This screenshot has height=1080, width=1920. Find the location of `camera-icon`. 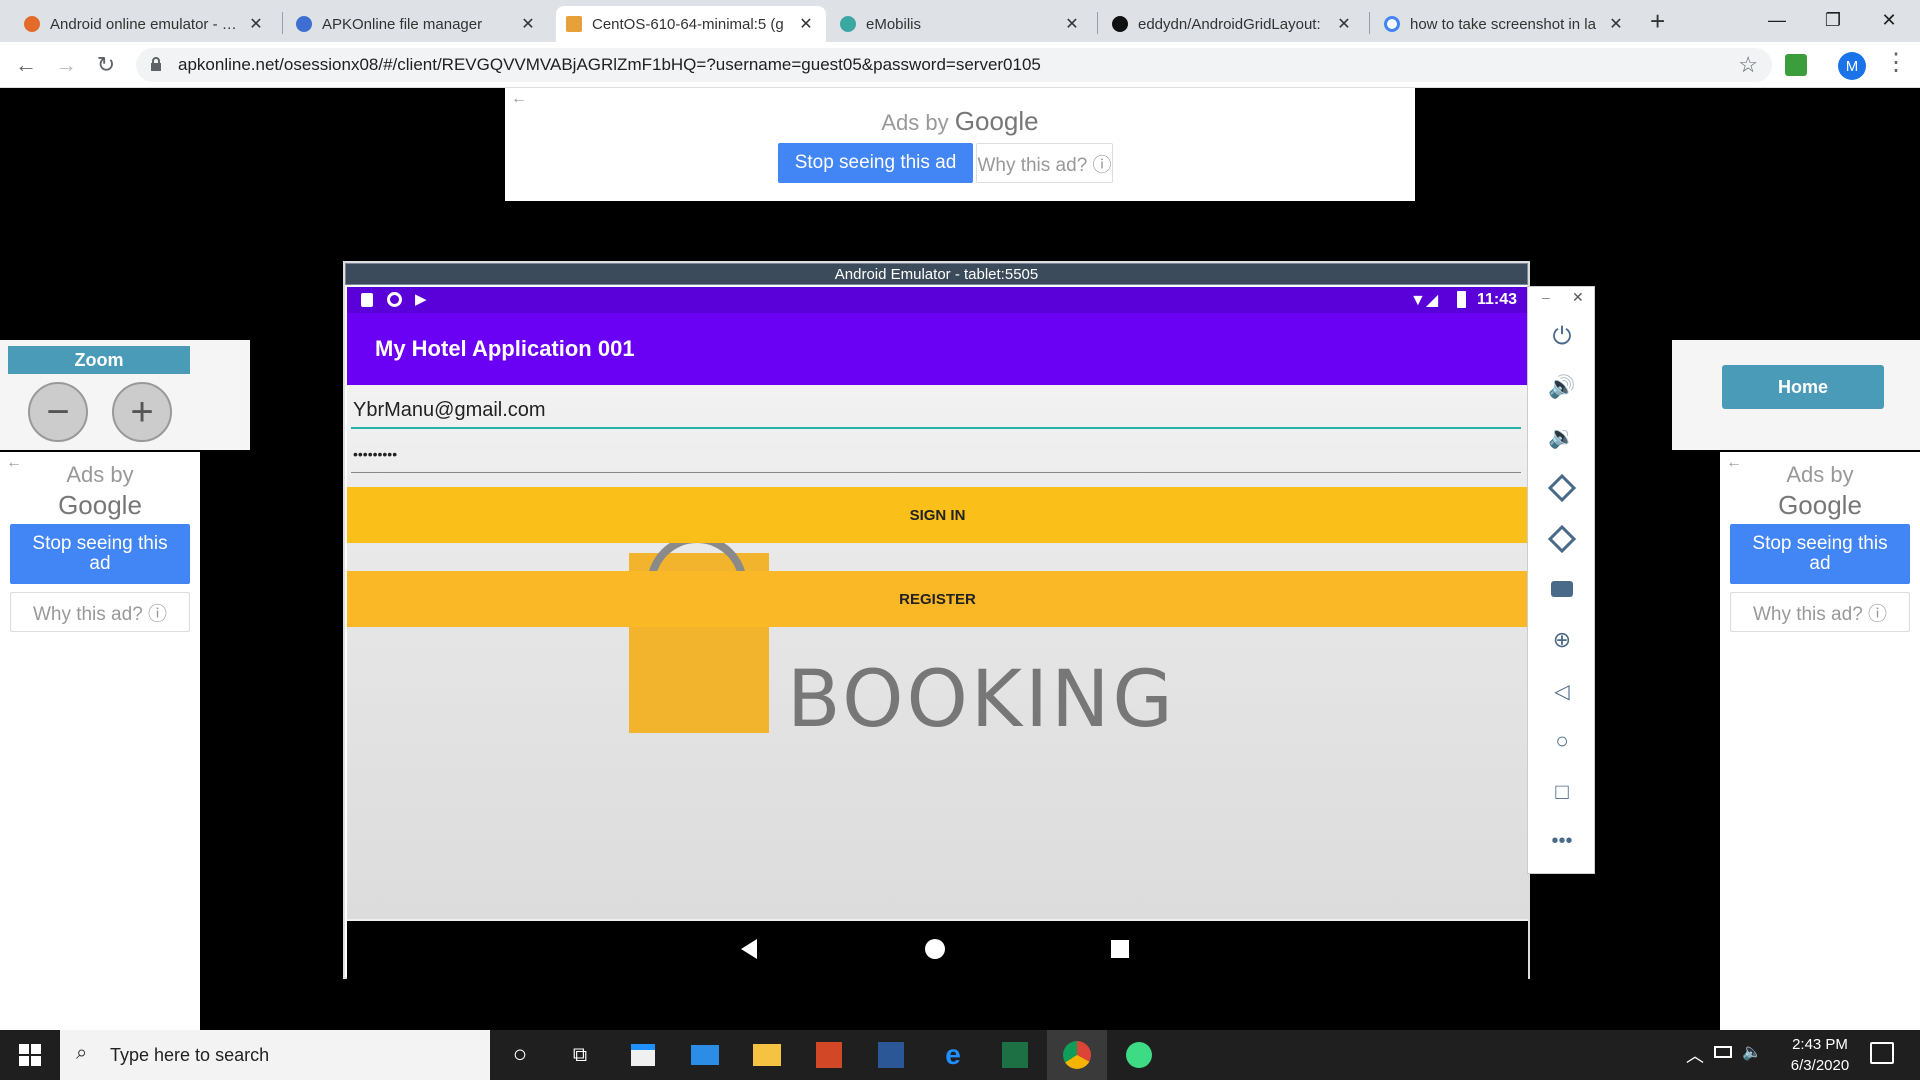

camera-icon is located at coordinates (1562, 589).